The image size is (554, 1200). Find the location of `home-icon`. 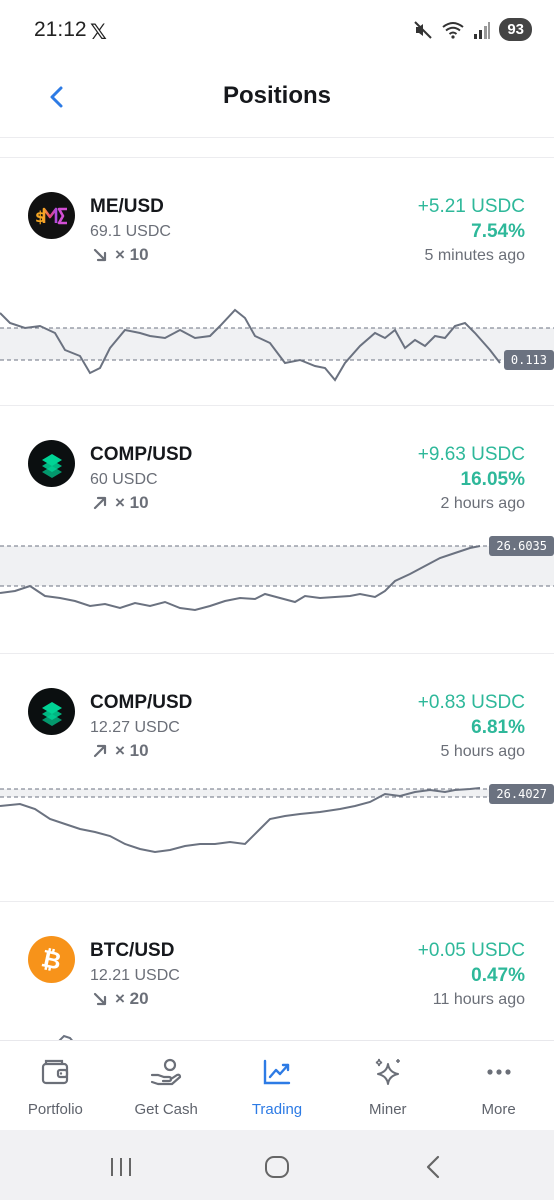

home-icon is located at coordinates (277, 1167).